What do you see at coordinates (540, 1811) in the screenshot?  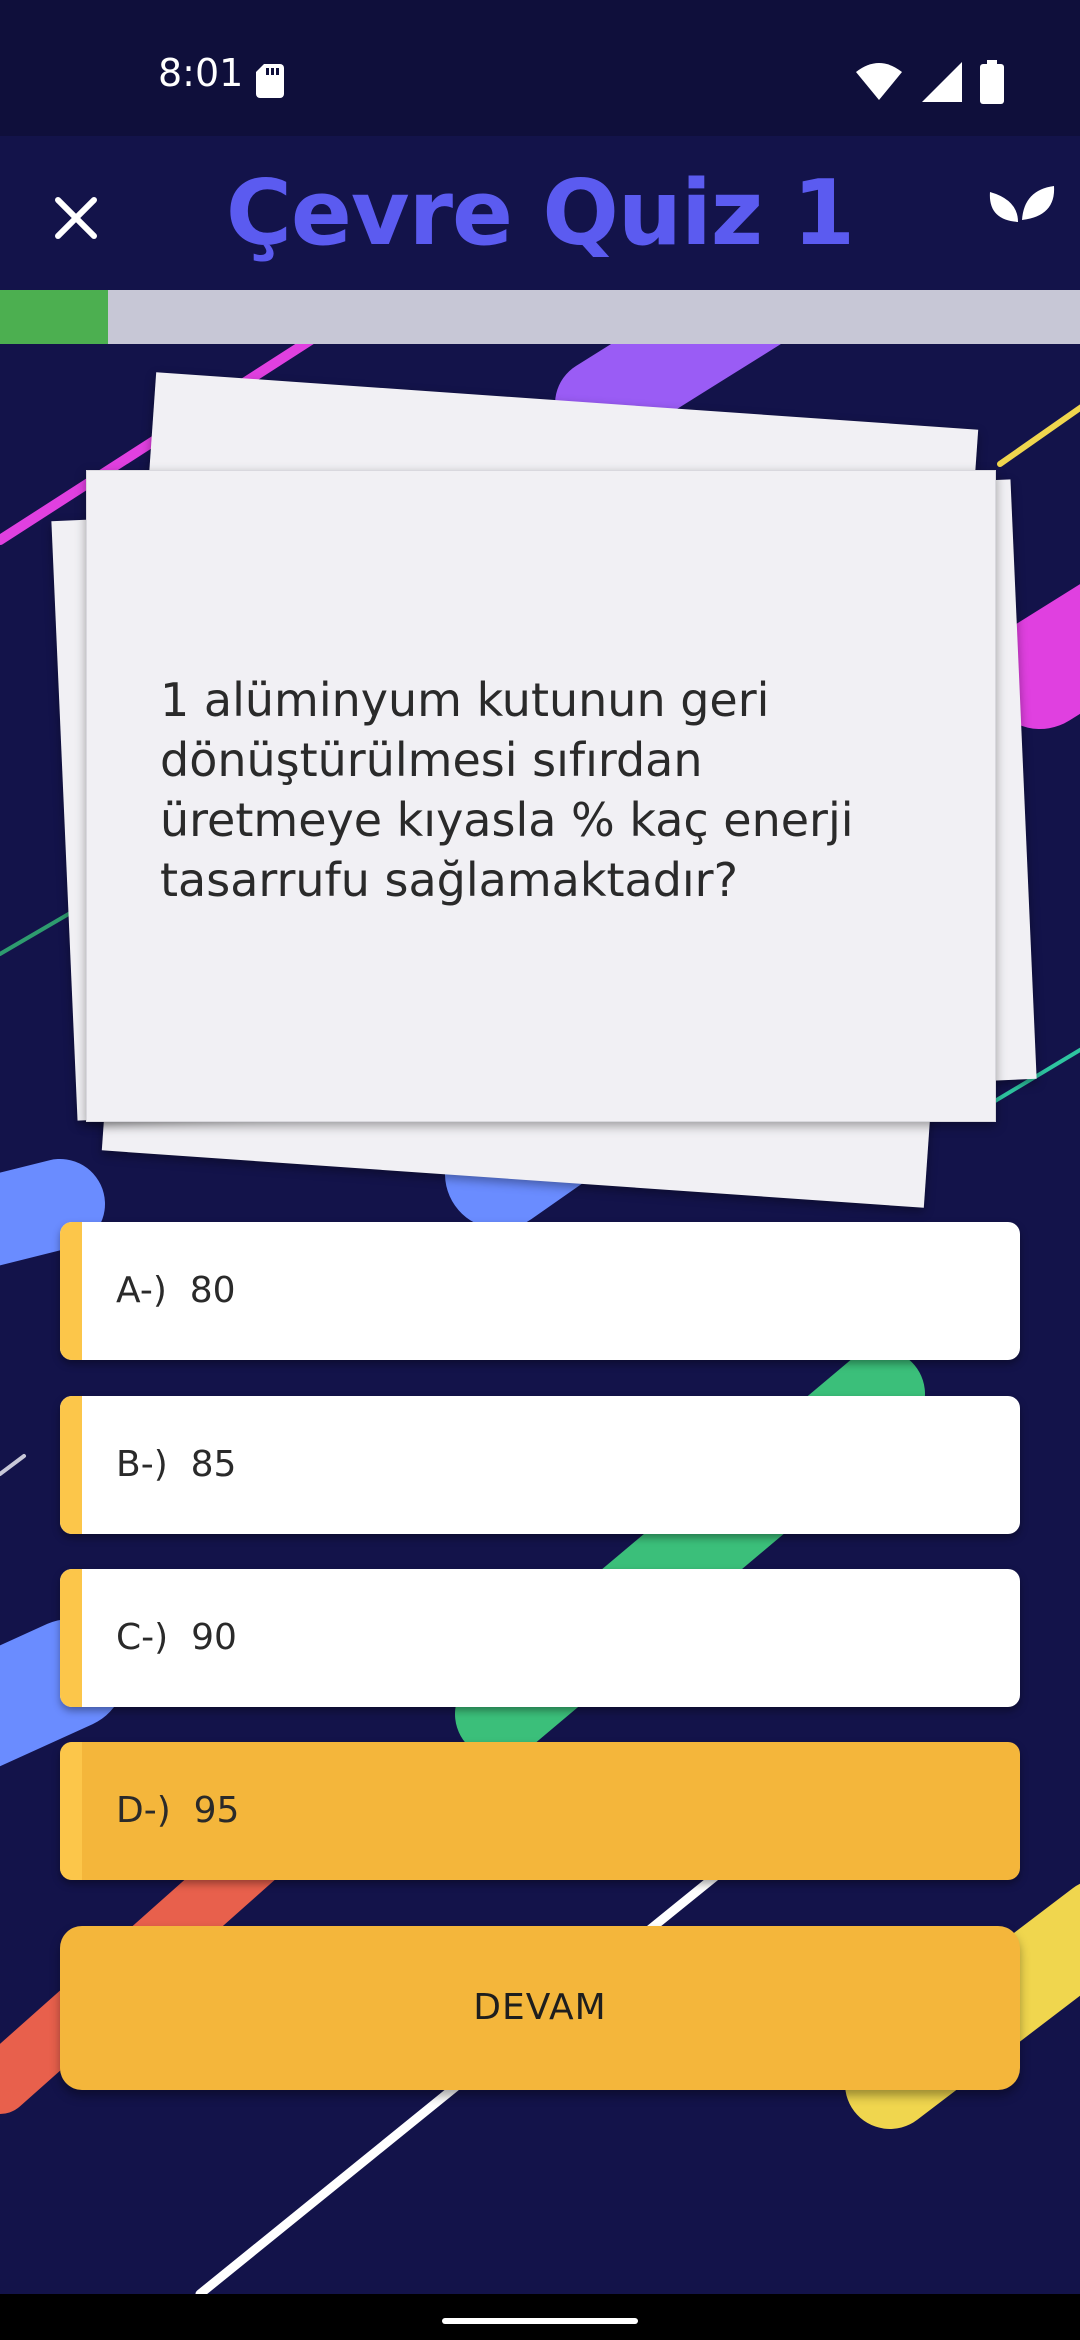 I see `answer-option-d: D-) 95` at bounding box center [540, 1811].